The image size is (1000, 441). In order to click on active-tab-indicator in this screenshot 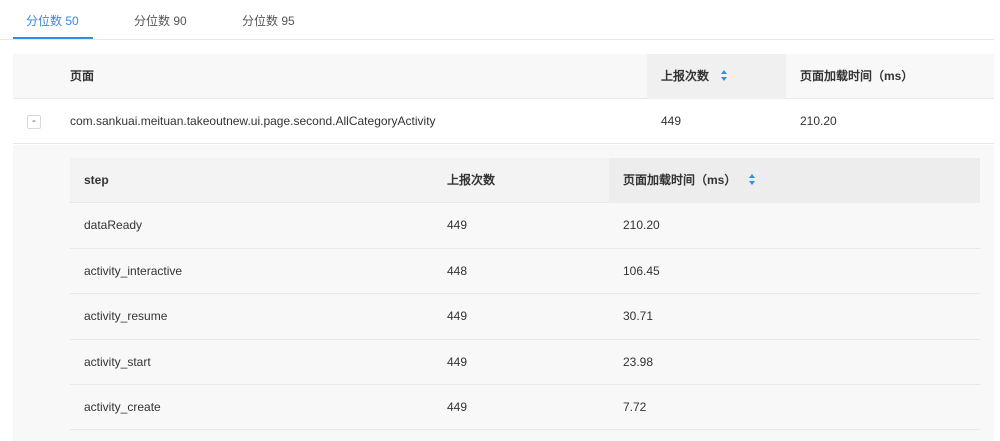, I will do `click(53, 38)`.